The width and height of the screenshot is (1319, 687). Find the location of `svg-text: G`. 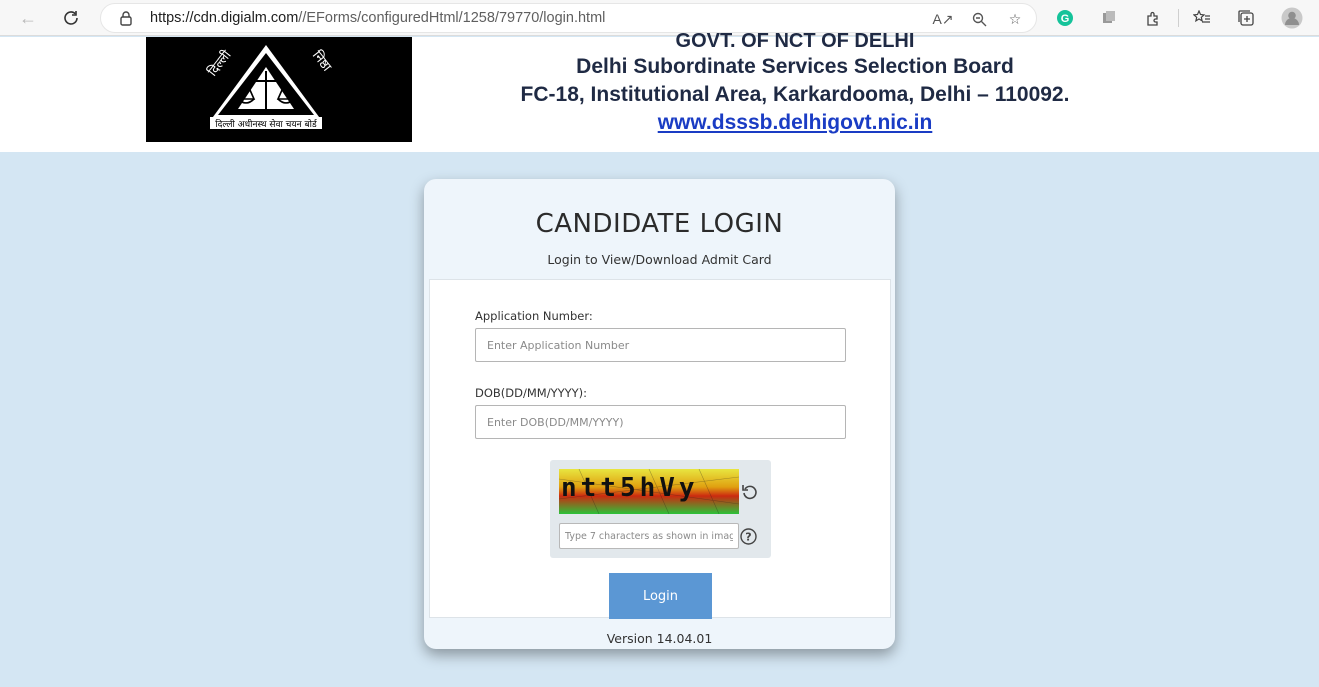

svg-text: G is located at coordinates (1065, 19).